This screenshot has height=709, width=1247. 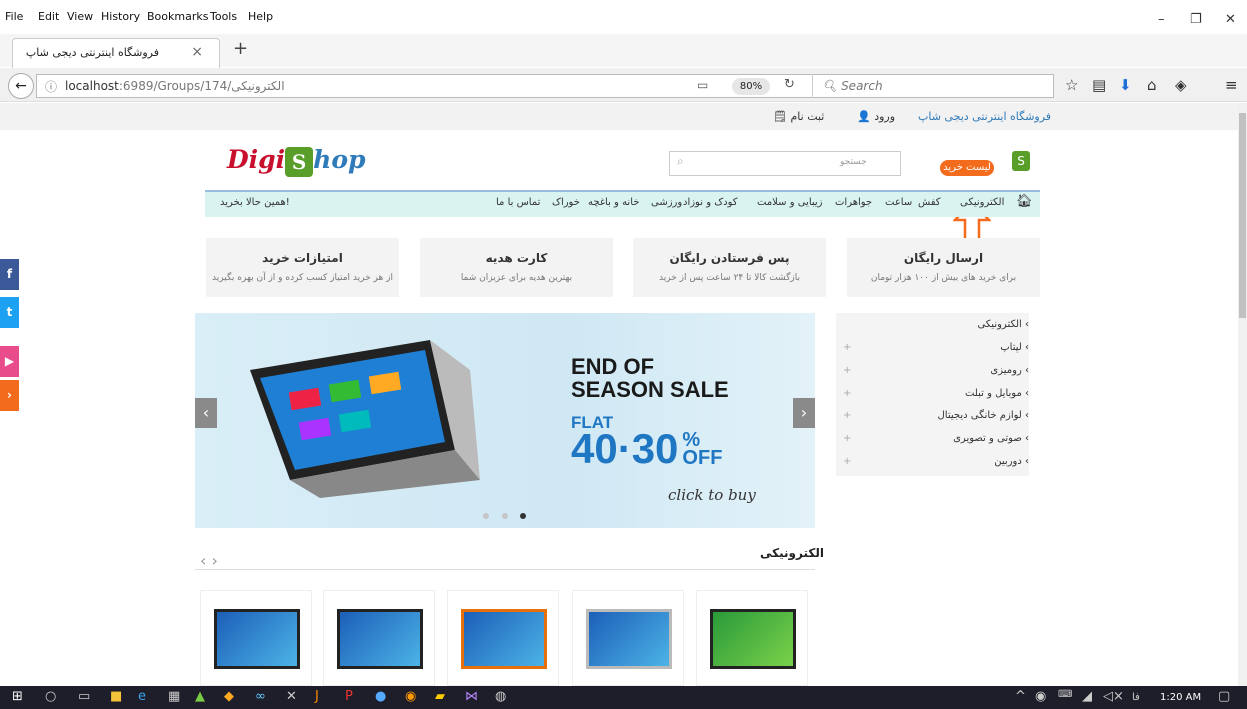 What do you see at coordinates (9, 361) in the screenshot?
I see `play-icon: ▶` at bounding box center [9, 361].